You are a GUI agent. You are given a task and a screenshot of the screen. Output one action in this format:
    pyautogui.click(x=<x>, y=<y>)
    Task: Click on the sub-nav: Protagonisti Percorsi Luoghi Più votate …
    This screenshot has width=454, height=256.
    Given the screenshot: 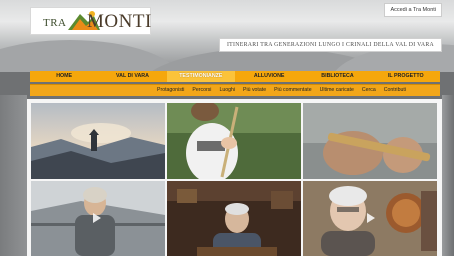 What is the action you would take?
    pyautogui.click(x=235, y=90)
    